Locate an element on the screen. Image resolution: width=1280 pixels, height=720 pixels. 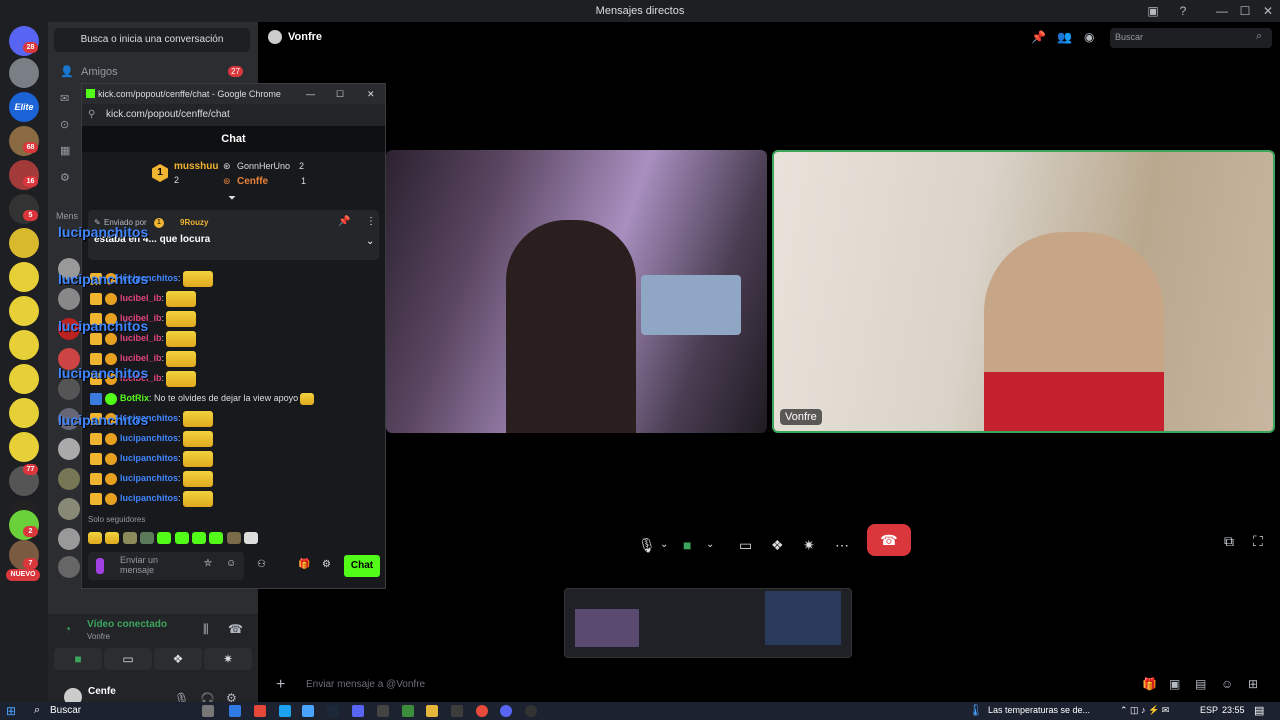
taskbar-search-label: Buscar is located at coordinates (65, 710).